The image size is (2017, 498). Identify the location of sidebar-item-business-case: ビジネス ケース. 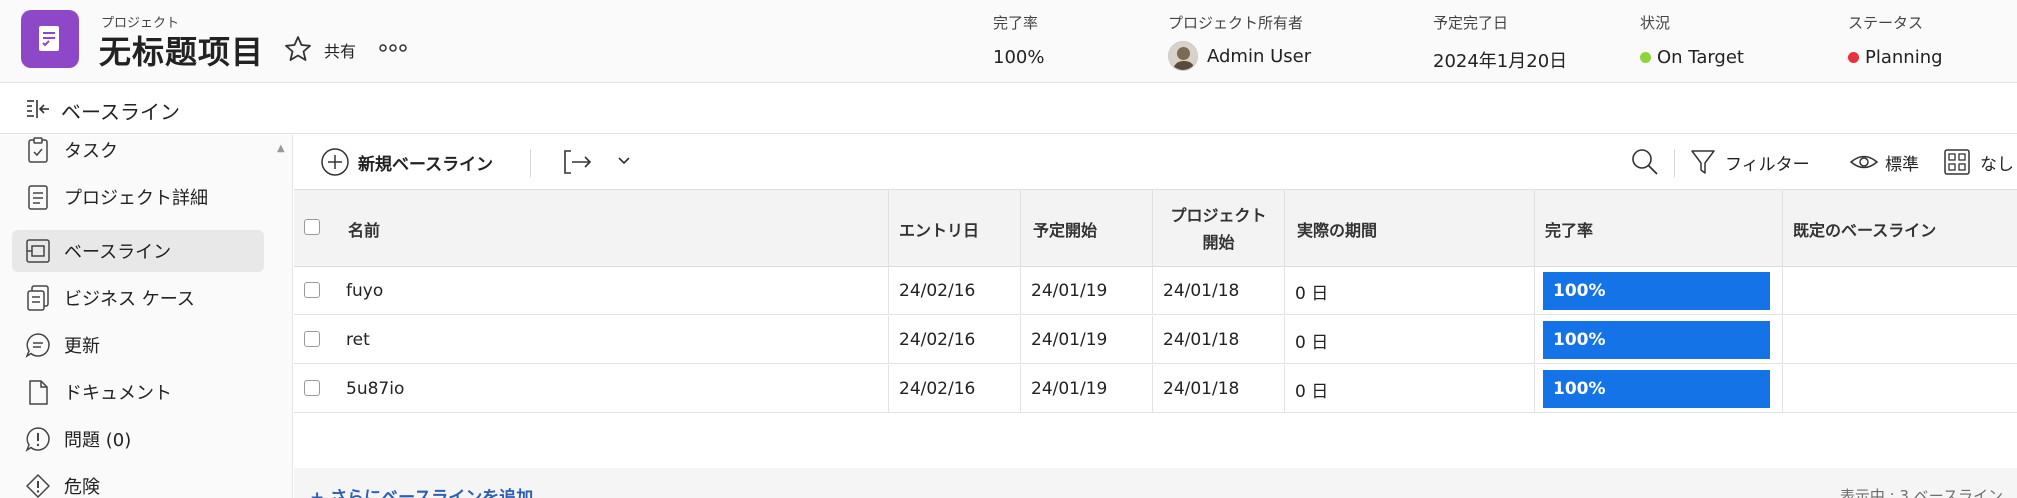
(138, 298).